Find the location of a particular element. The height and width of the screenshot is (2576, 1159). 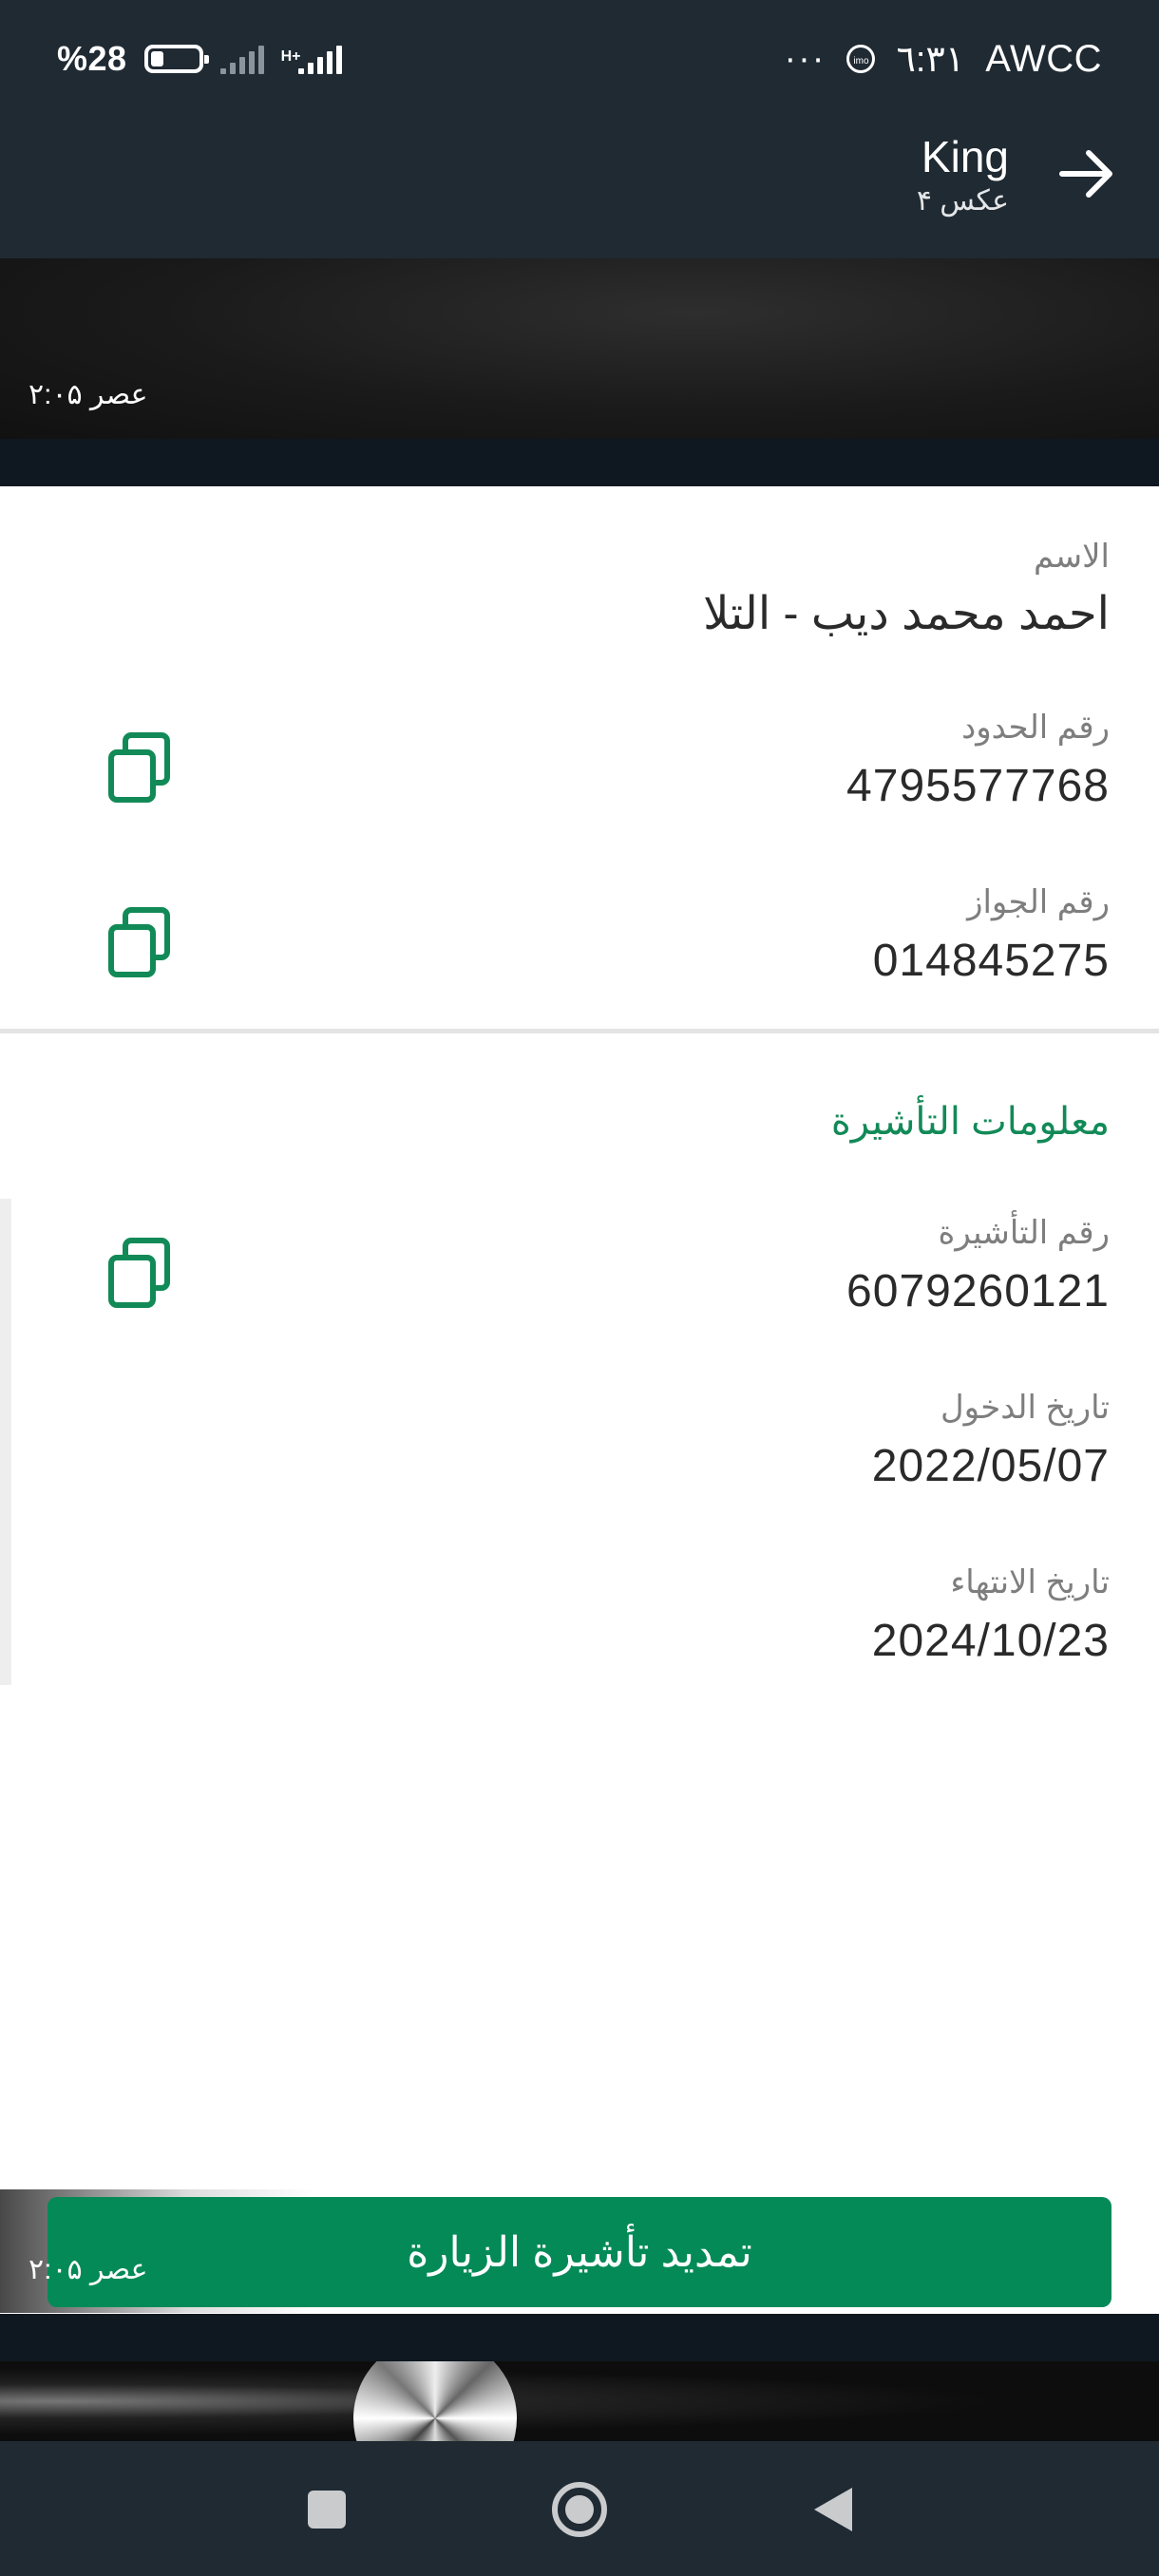

passport-number-label: رقم الجواز is located at coordinates (1038, 902).